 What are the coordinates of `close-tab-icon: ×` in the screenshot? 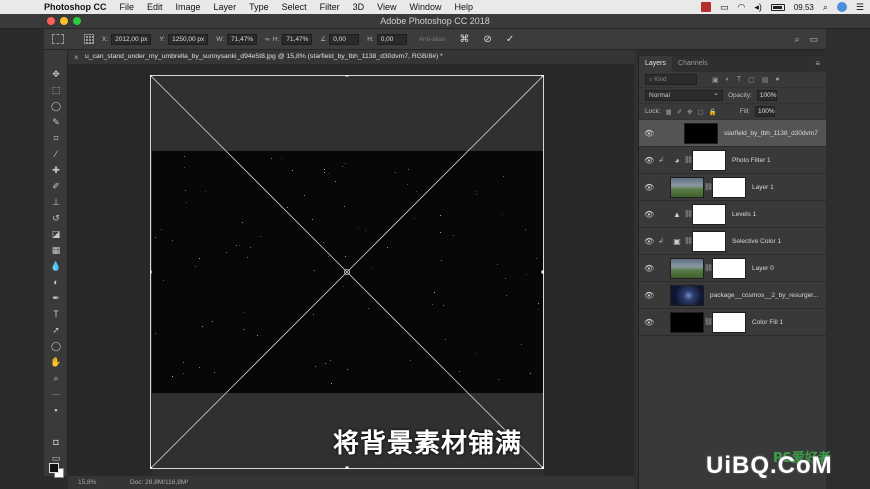 It's located at (76, 57).